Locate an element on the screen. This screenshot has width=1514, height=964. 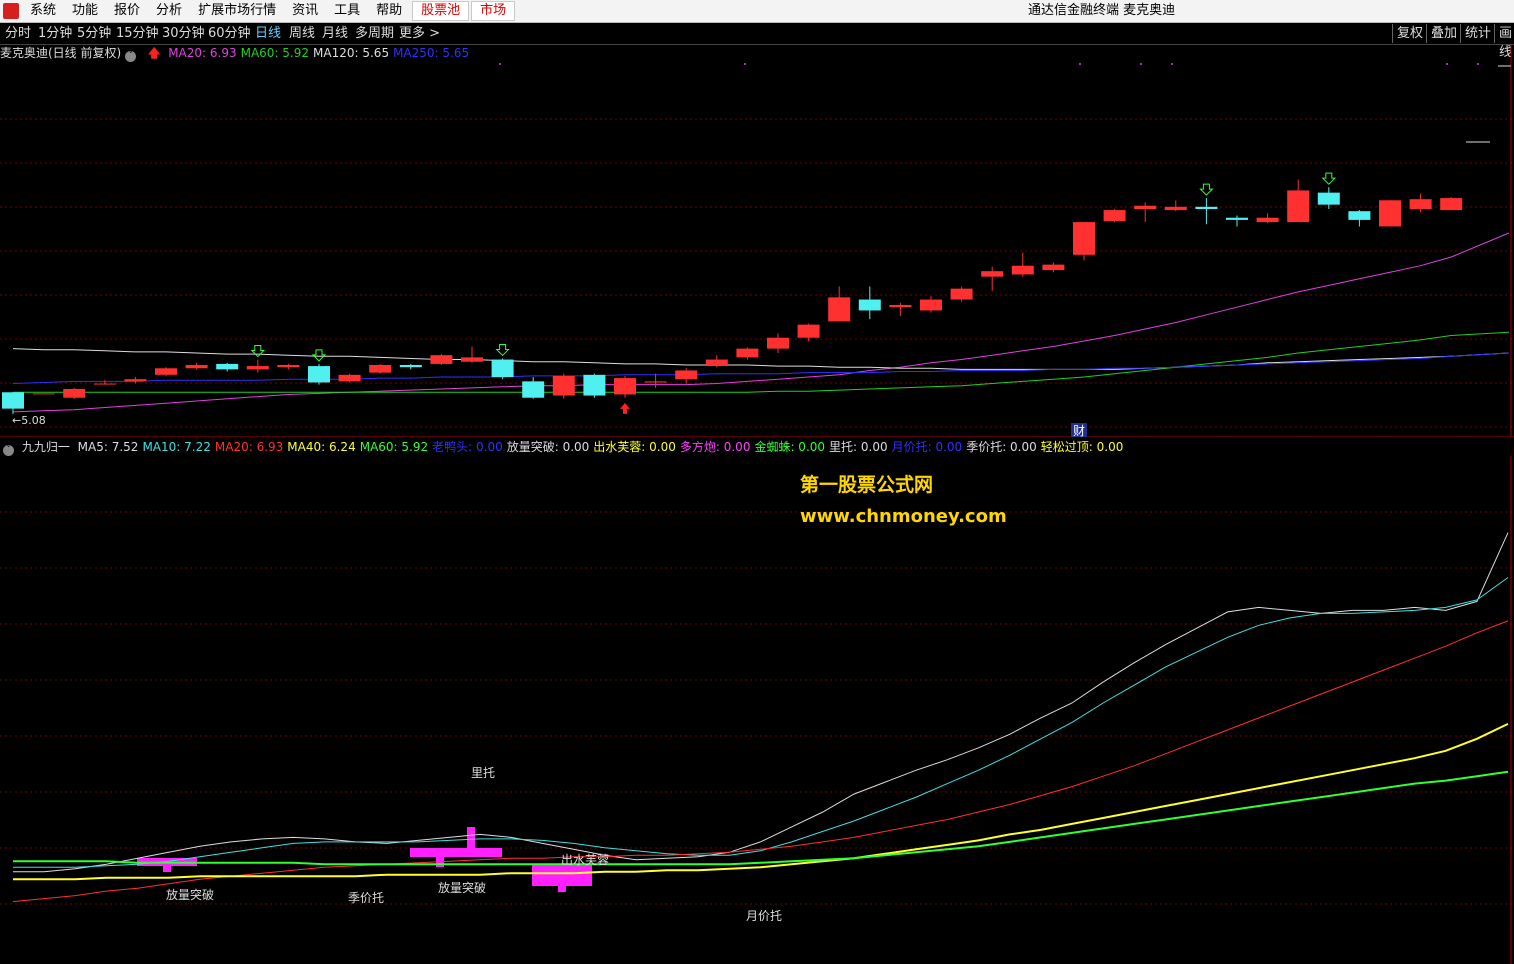
indicator-legend-item-8: 多方炮: 0.00 is located at coordinates (715, 447).